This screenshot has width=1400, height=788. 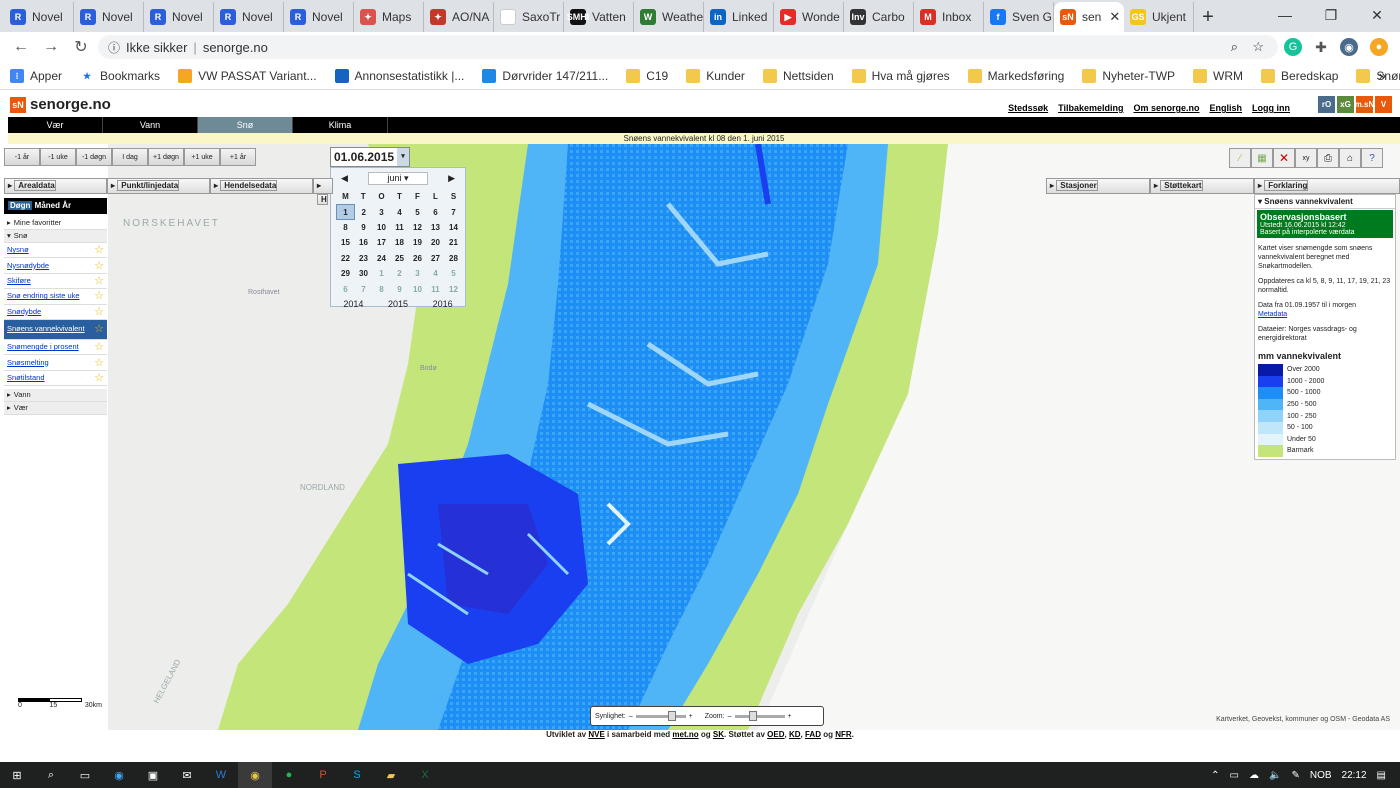 I want to click on sno-layer-item: Snødybde ☆, so click(x=55, y=312).